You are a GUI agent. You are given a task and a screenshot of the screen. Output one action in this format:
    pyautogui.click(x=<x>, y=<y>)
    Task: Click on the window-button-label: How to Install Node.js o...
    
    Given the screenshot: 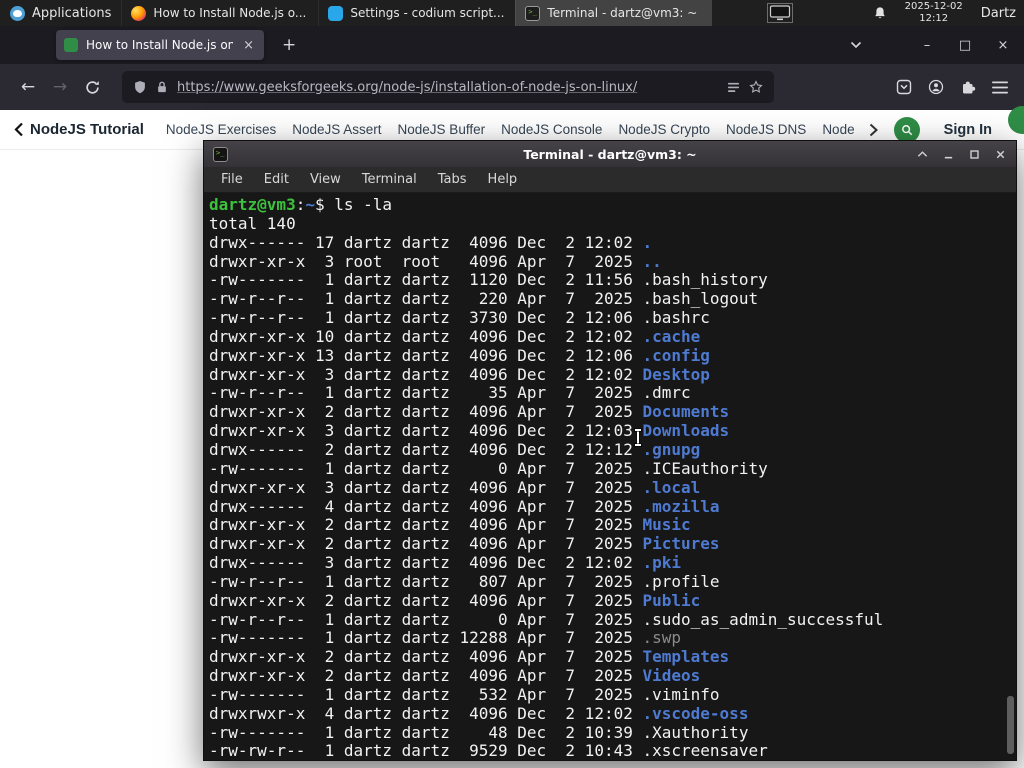 What is the action you would take?
    pyautogui.click(x=230, y=13)
    